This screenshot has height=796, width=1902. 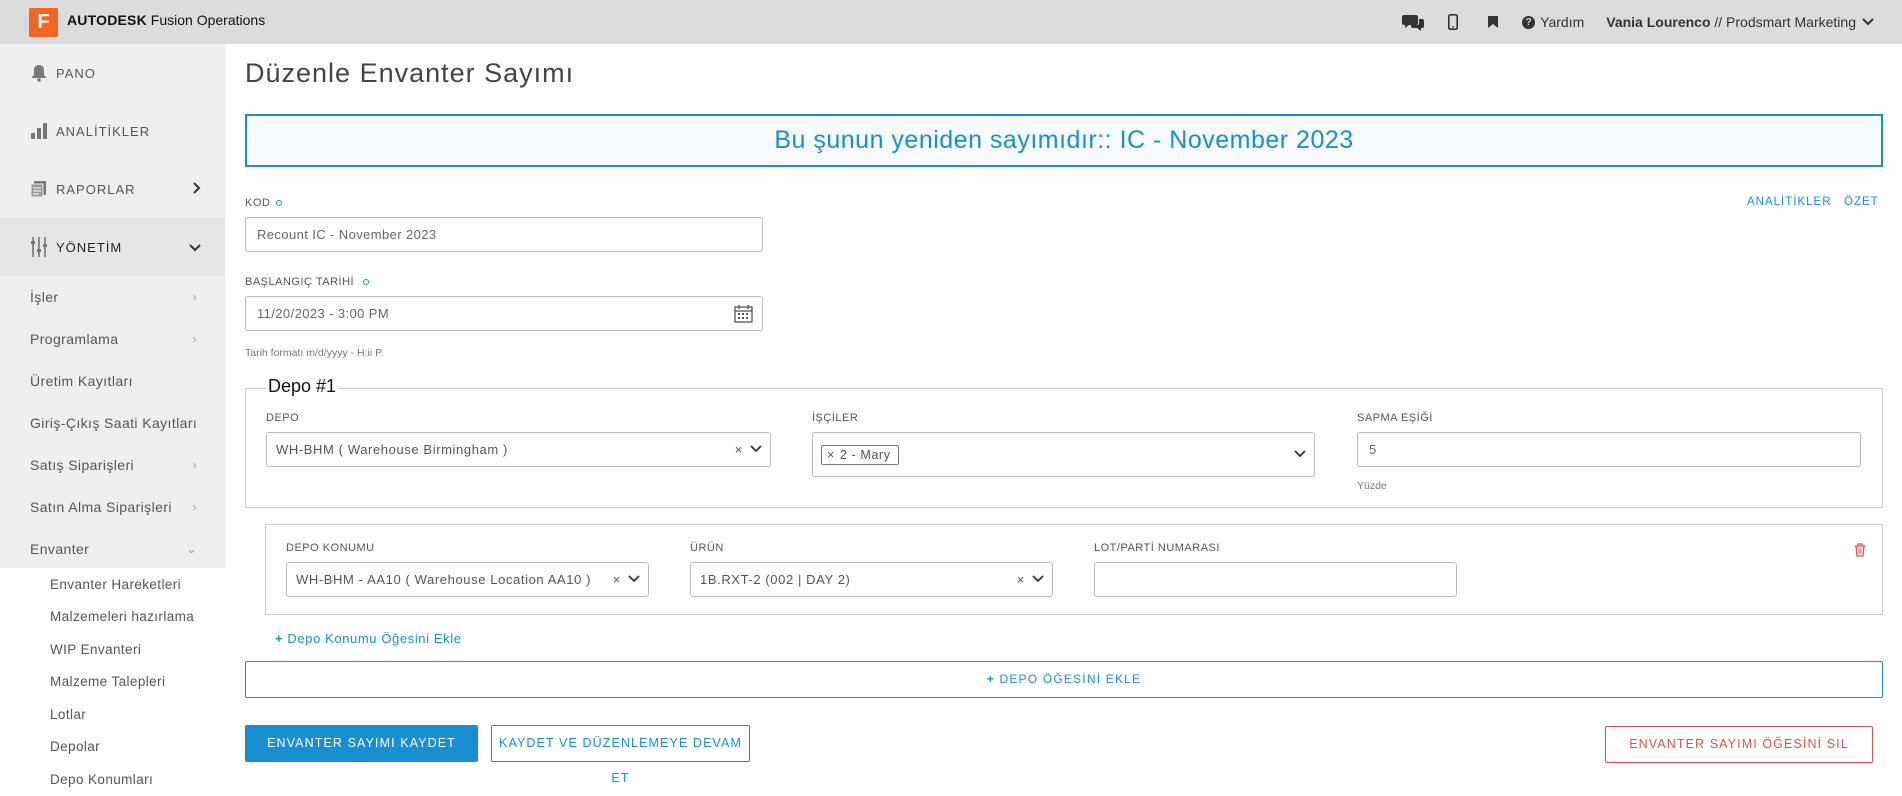 What do you see at coordinates (112, 779) in the screenshot?
I see `sidebar-subitem-warehouse-locations: Depo Konumları` at bounding box center [112, 779].